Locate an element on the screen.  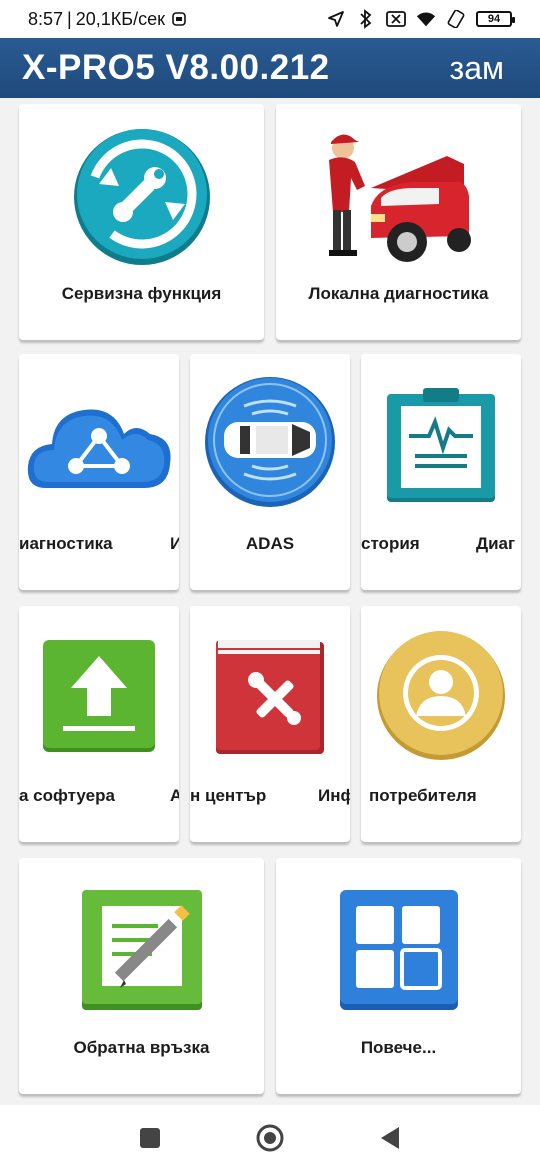
tile-user-info: потребителя is located at coordinates (441, 724).